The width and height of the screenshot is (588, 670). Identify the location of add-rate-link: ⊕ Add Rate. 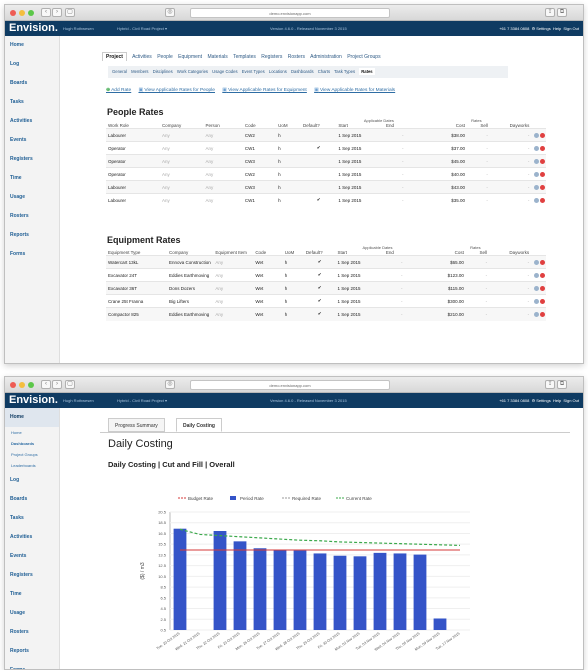
(118, 90).